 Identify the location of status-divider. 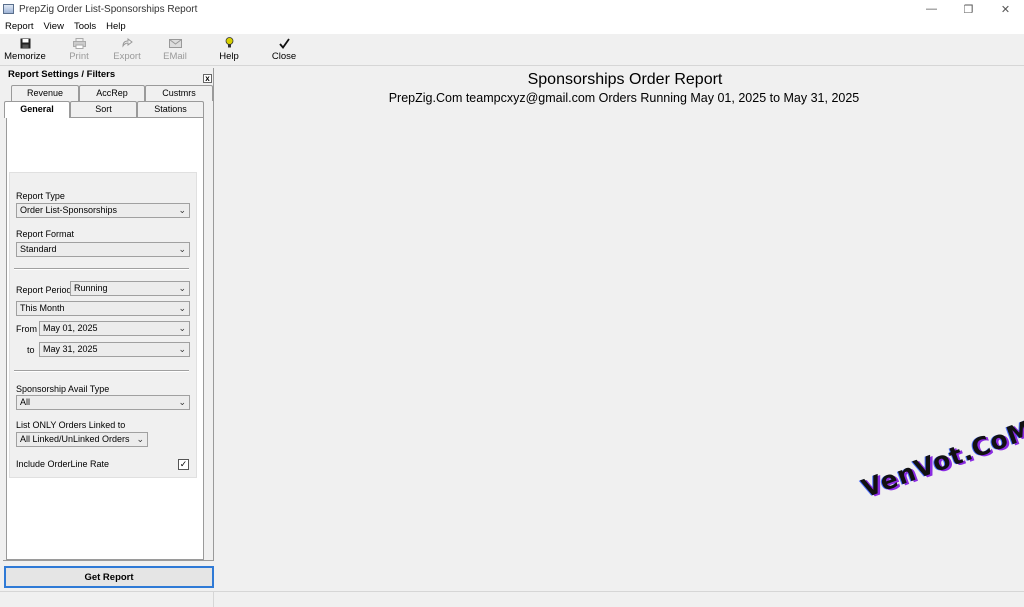
(213, 599).